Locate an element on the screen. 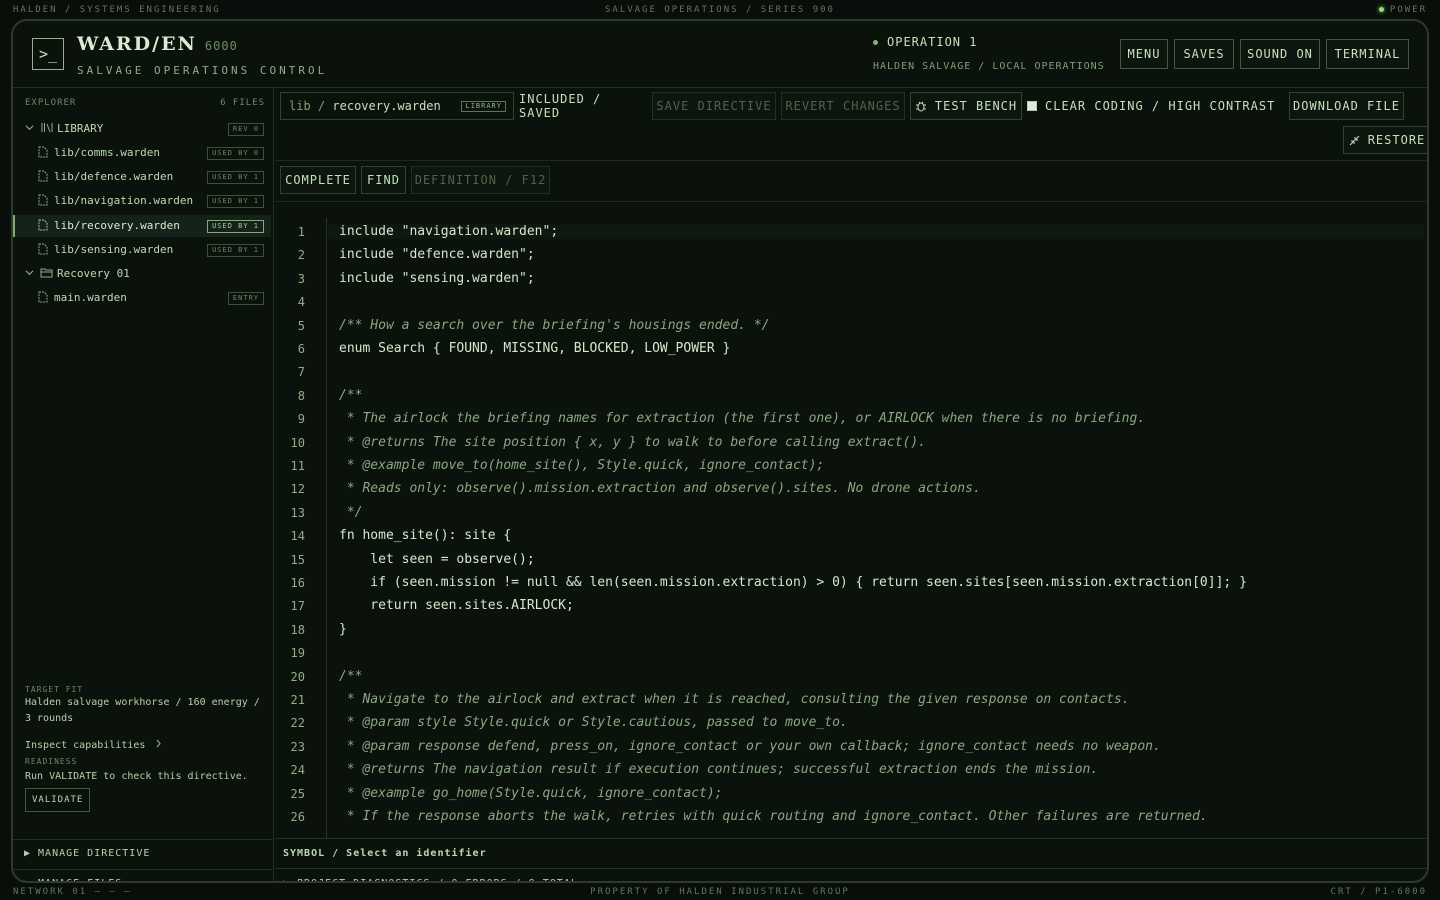 The image size is (1440, 900). tree-folder-label: Recovery 01 is located at coordinates (93, 273).